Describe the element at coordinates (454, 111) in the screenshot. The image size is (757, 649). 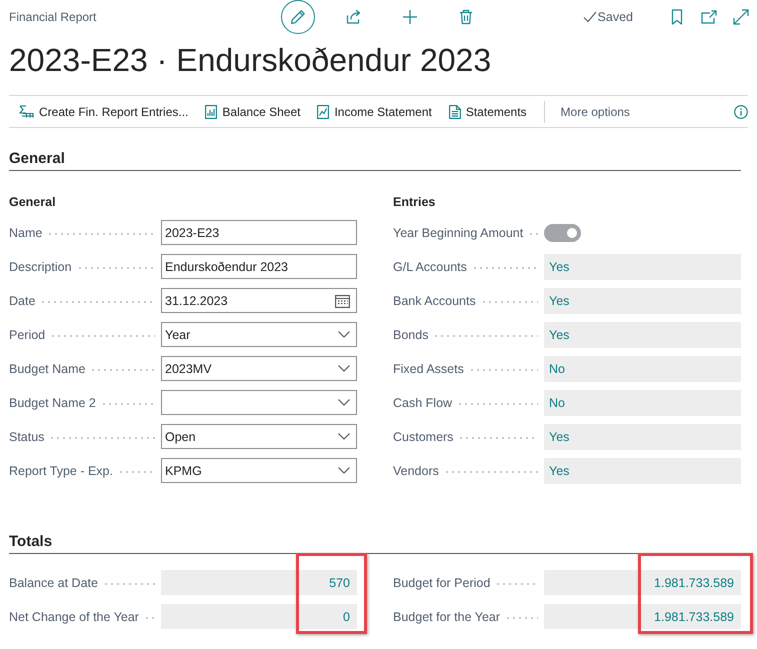
I see `document-icon` at that location.